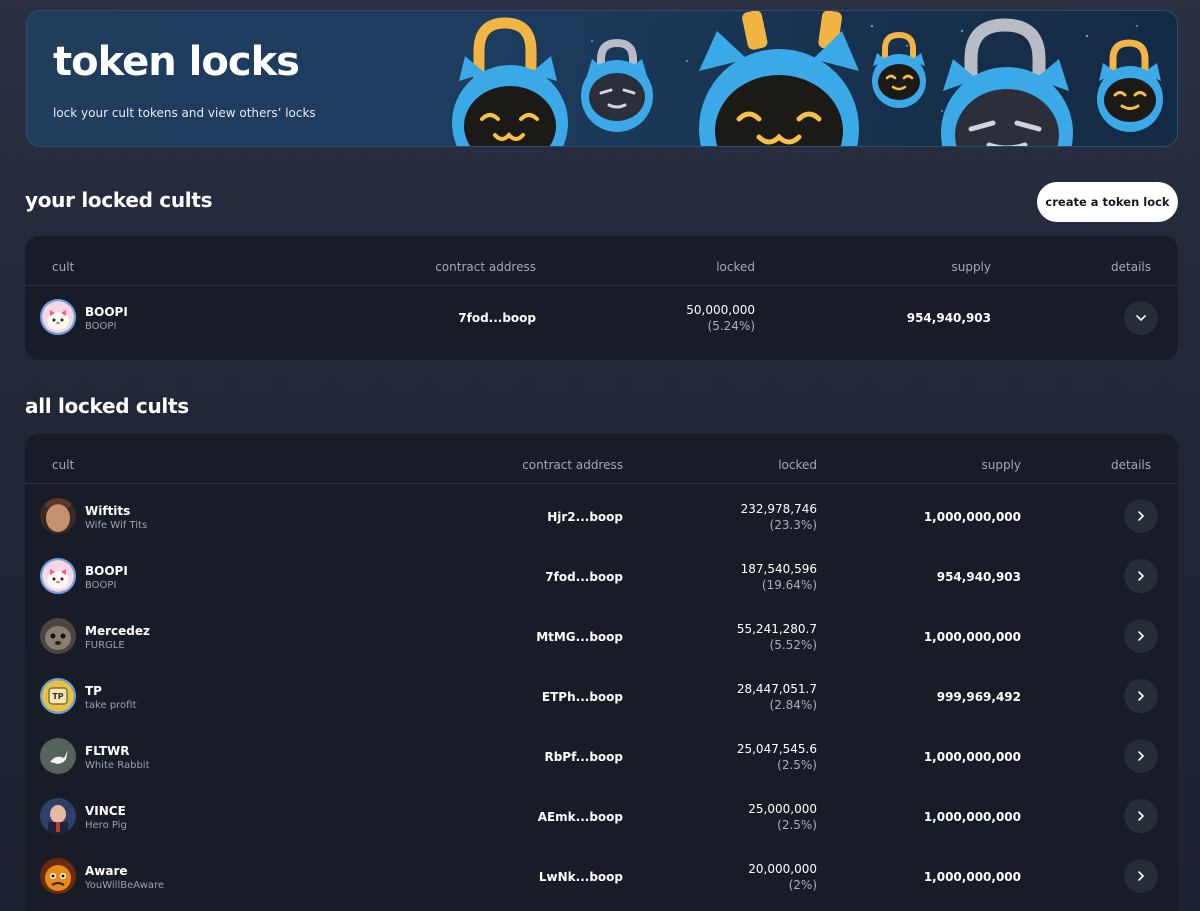  What do you see at coordinates (720, 310) in the screenshot?
I see `locked-amount: 50,000,000` at bounding box center [720, 310].